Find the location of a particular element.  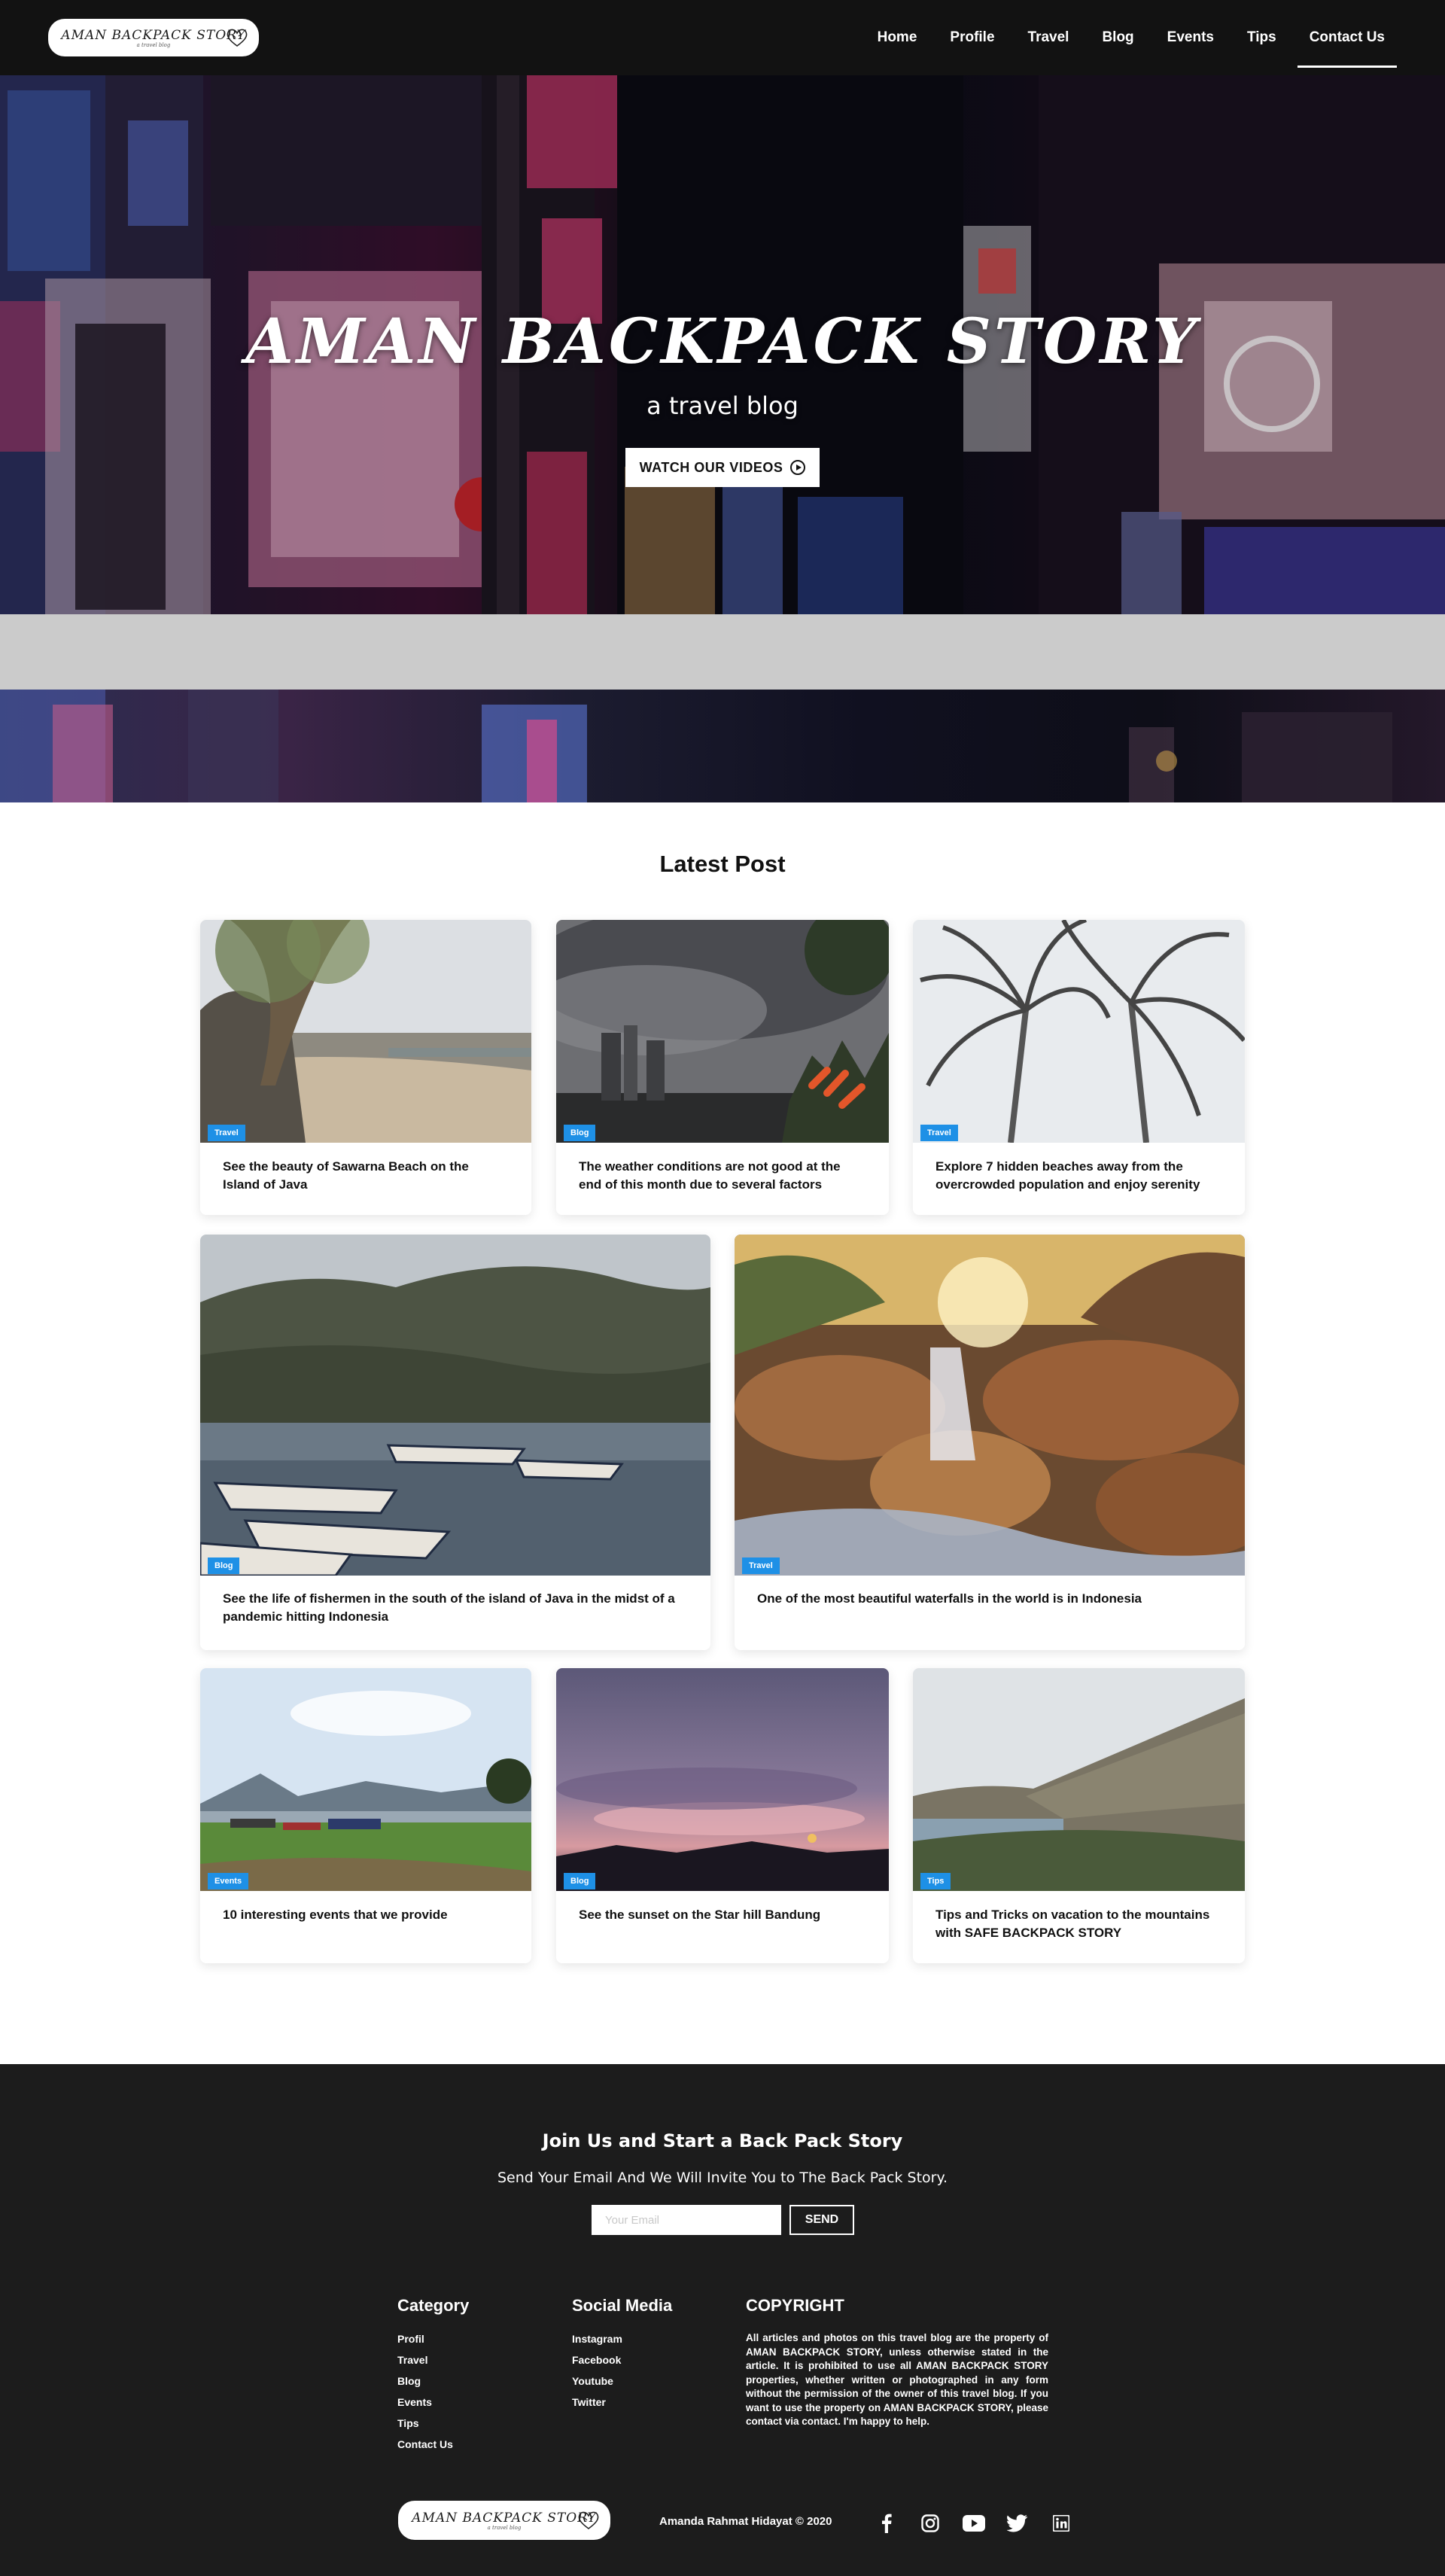

footer-link-blog: Blog is located at coordinates (425, 2384).